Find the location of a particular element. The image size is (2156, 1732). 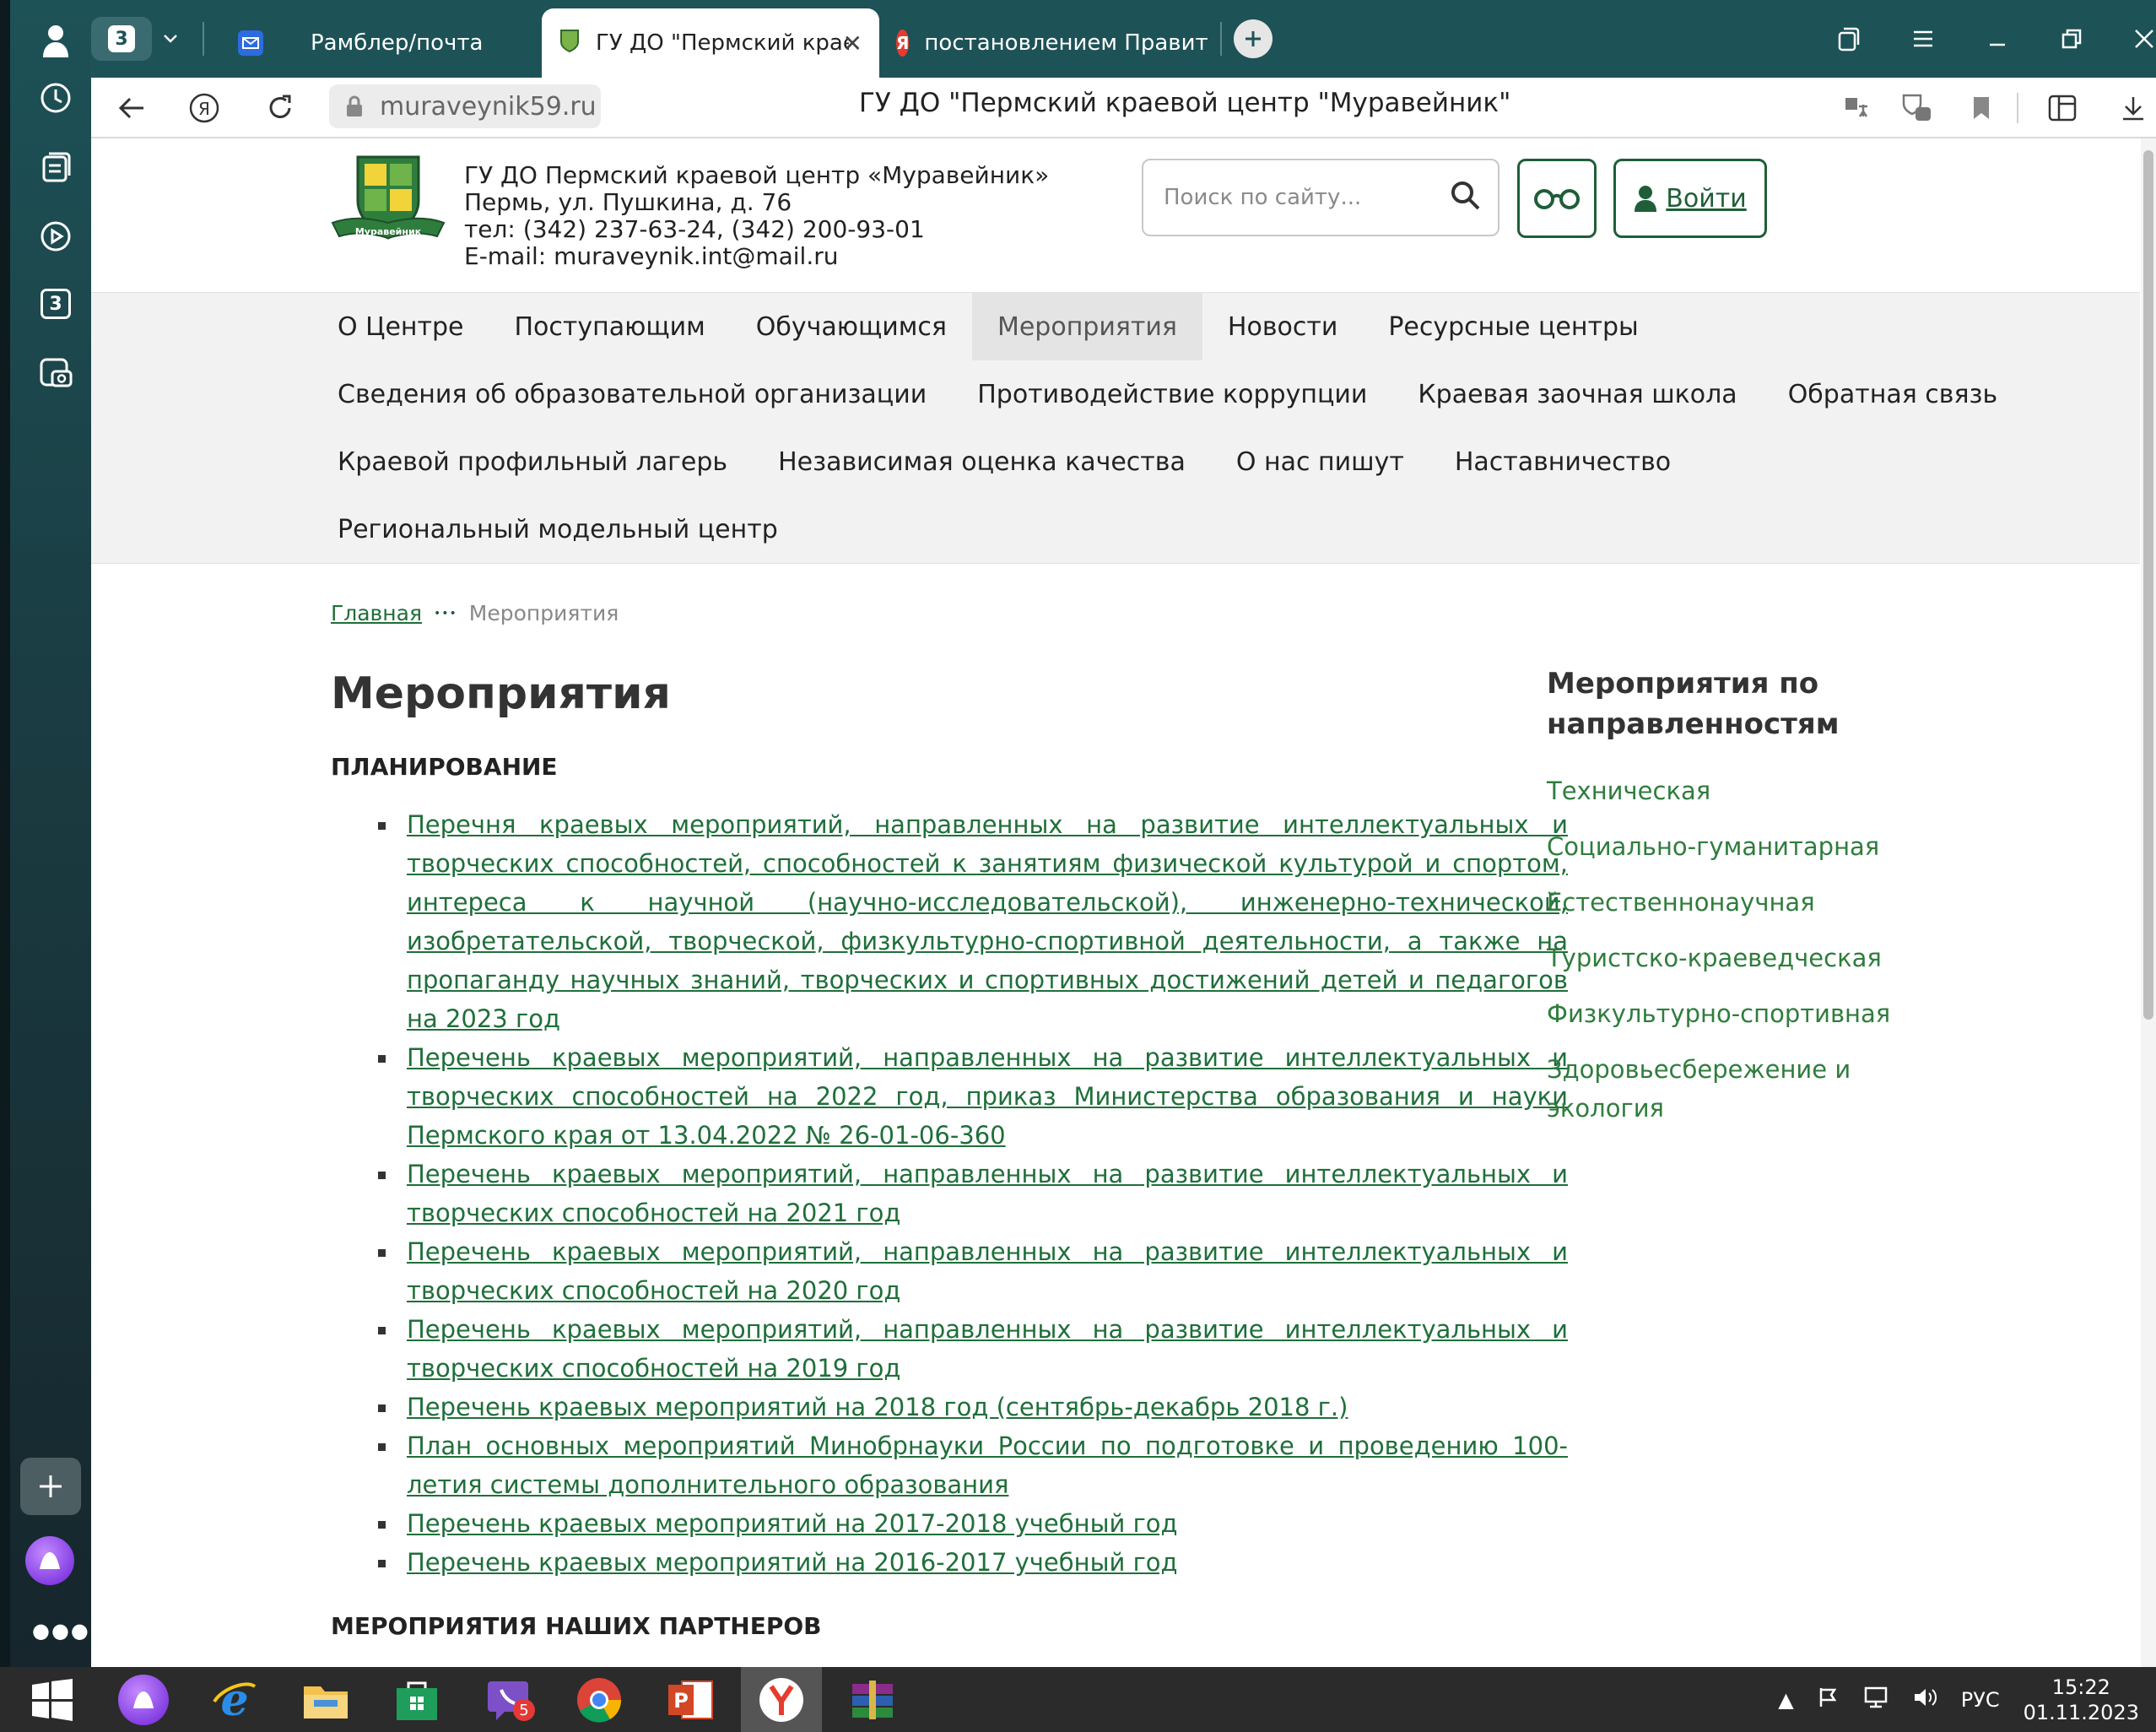

chevron-down-icon is located at coordinates (170, 39).